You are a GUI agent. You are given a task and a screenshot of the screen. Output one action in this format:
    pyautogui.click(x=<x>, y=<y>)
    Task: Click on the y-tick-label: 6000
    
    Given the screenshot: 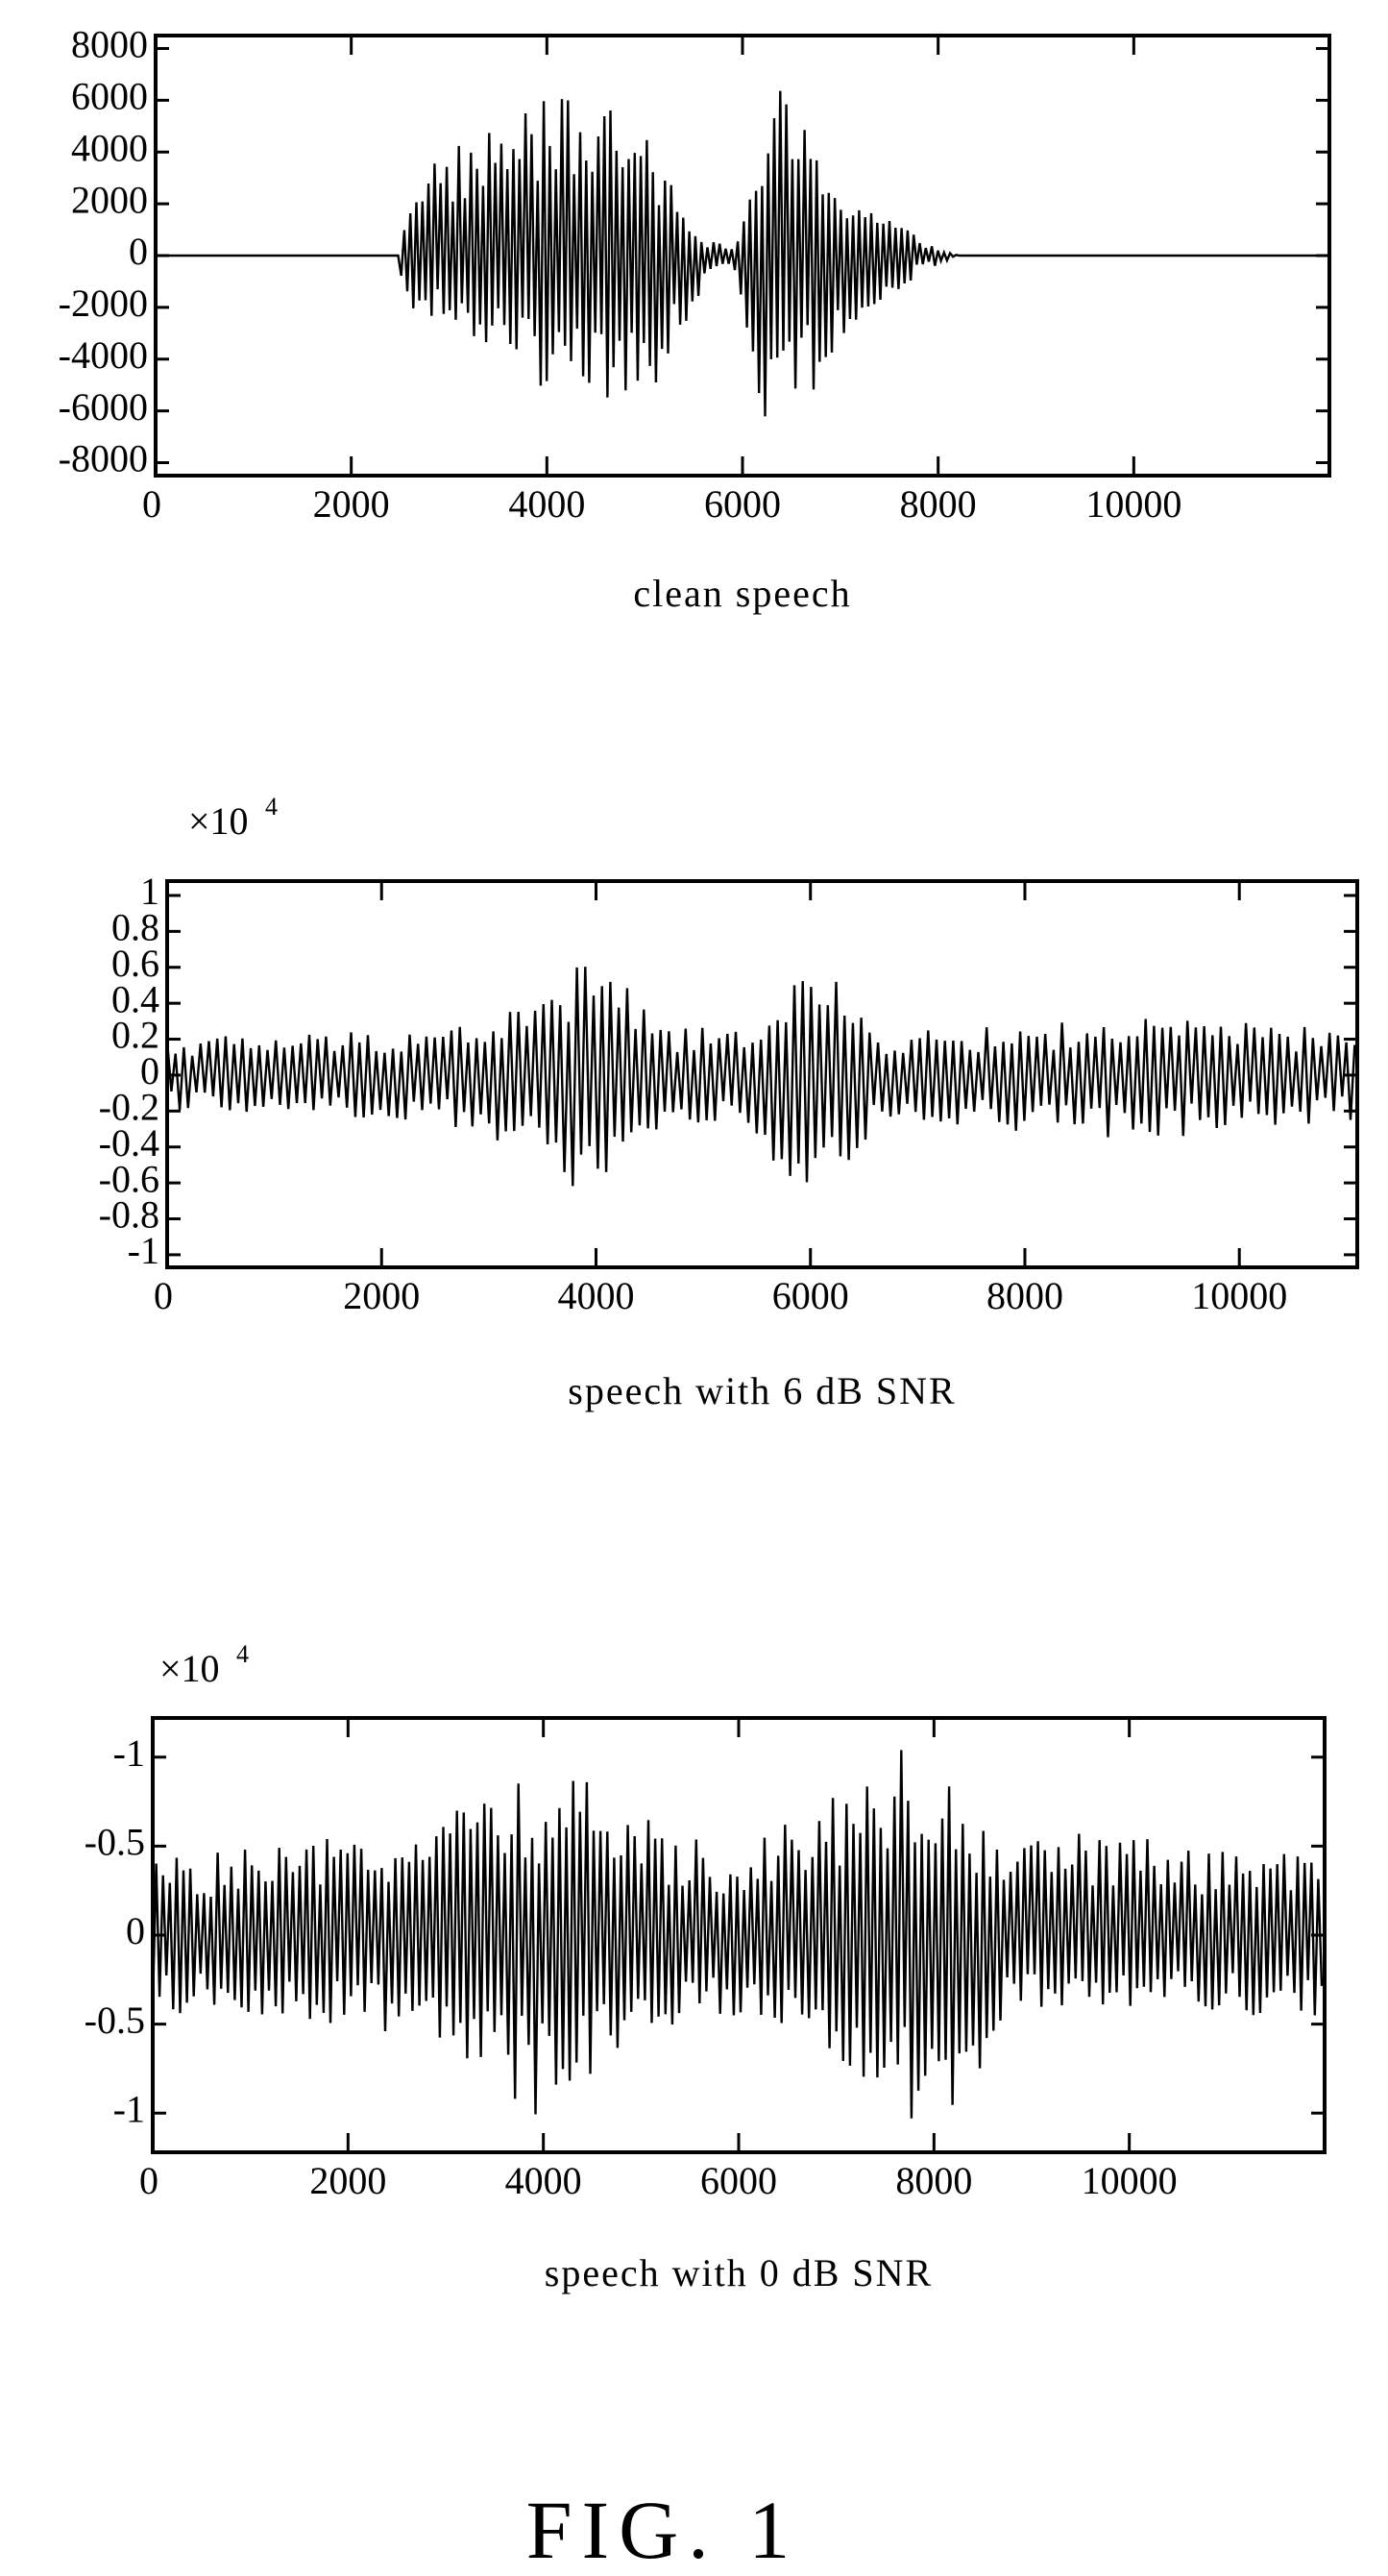 What is the action you would take?
    pyautogui.click(x=109, y=96)
    